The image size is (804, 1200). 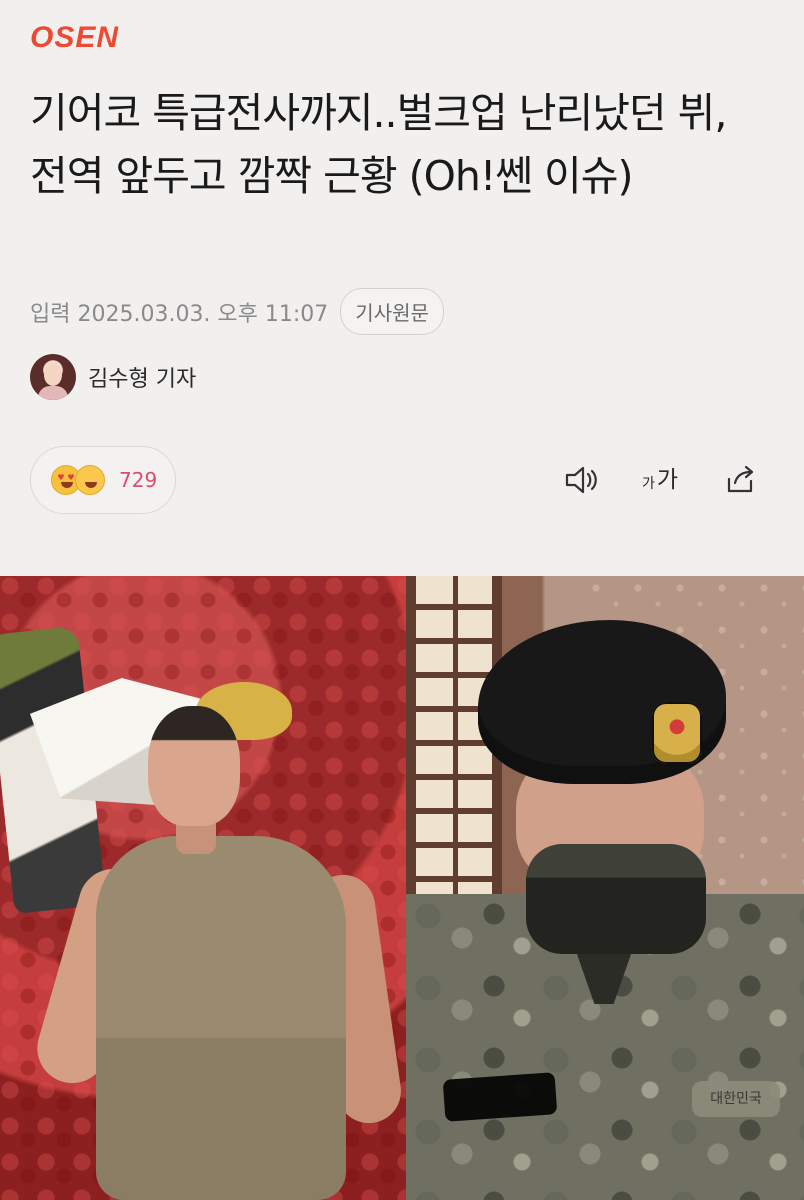 I want to click on laughing-emoji-icon, so click(x=90, y=480).